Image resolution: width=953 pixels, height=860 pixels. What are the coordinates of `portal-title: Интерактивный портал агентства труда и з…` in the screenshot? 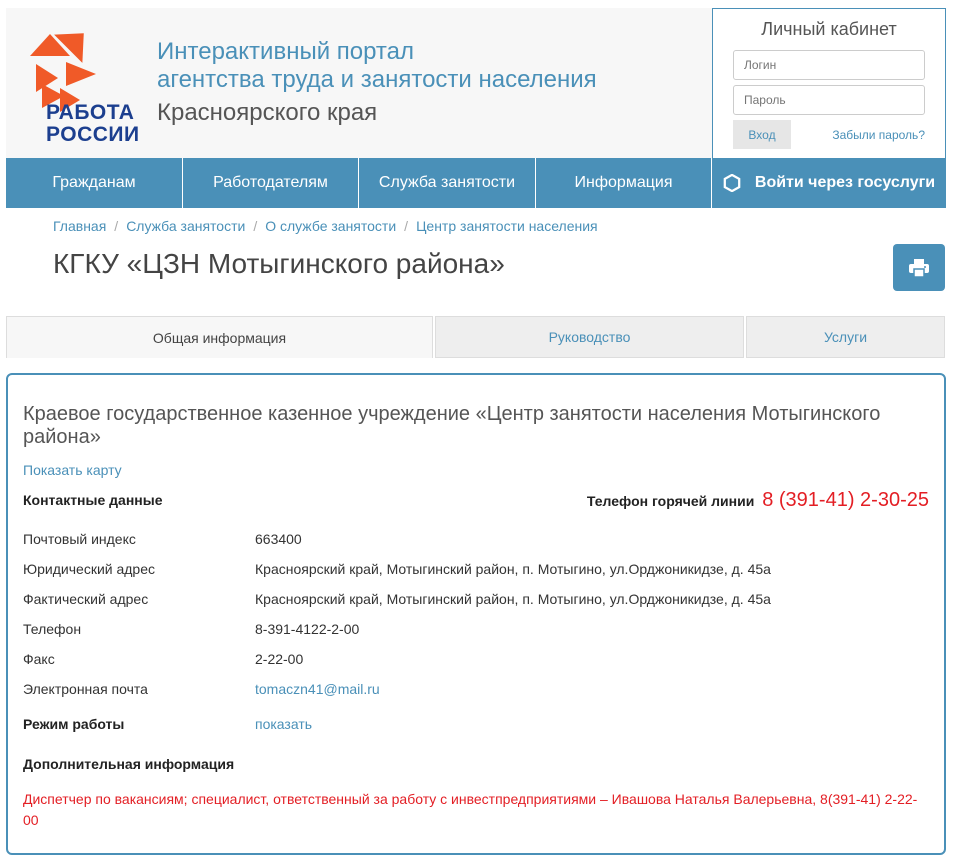 It's located at (377, 65).